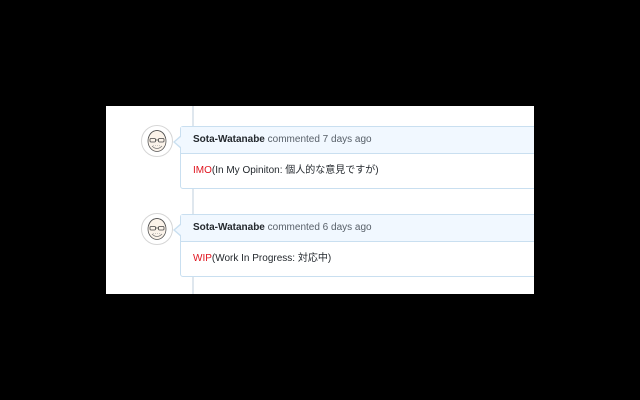 This screenshot has width=640, height=400. Describe the element at coordinates (202, 258) in the screenshot. I see `comment-keyword: WIP` at that location.